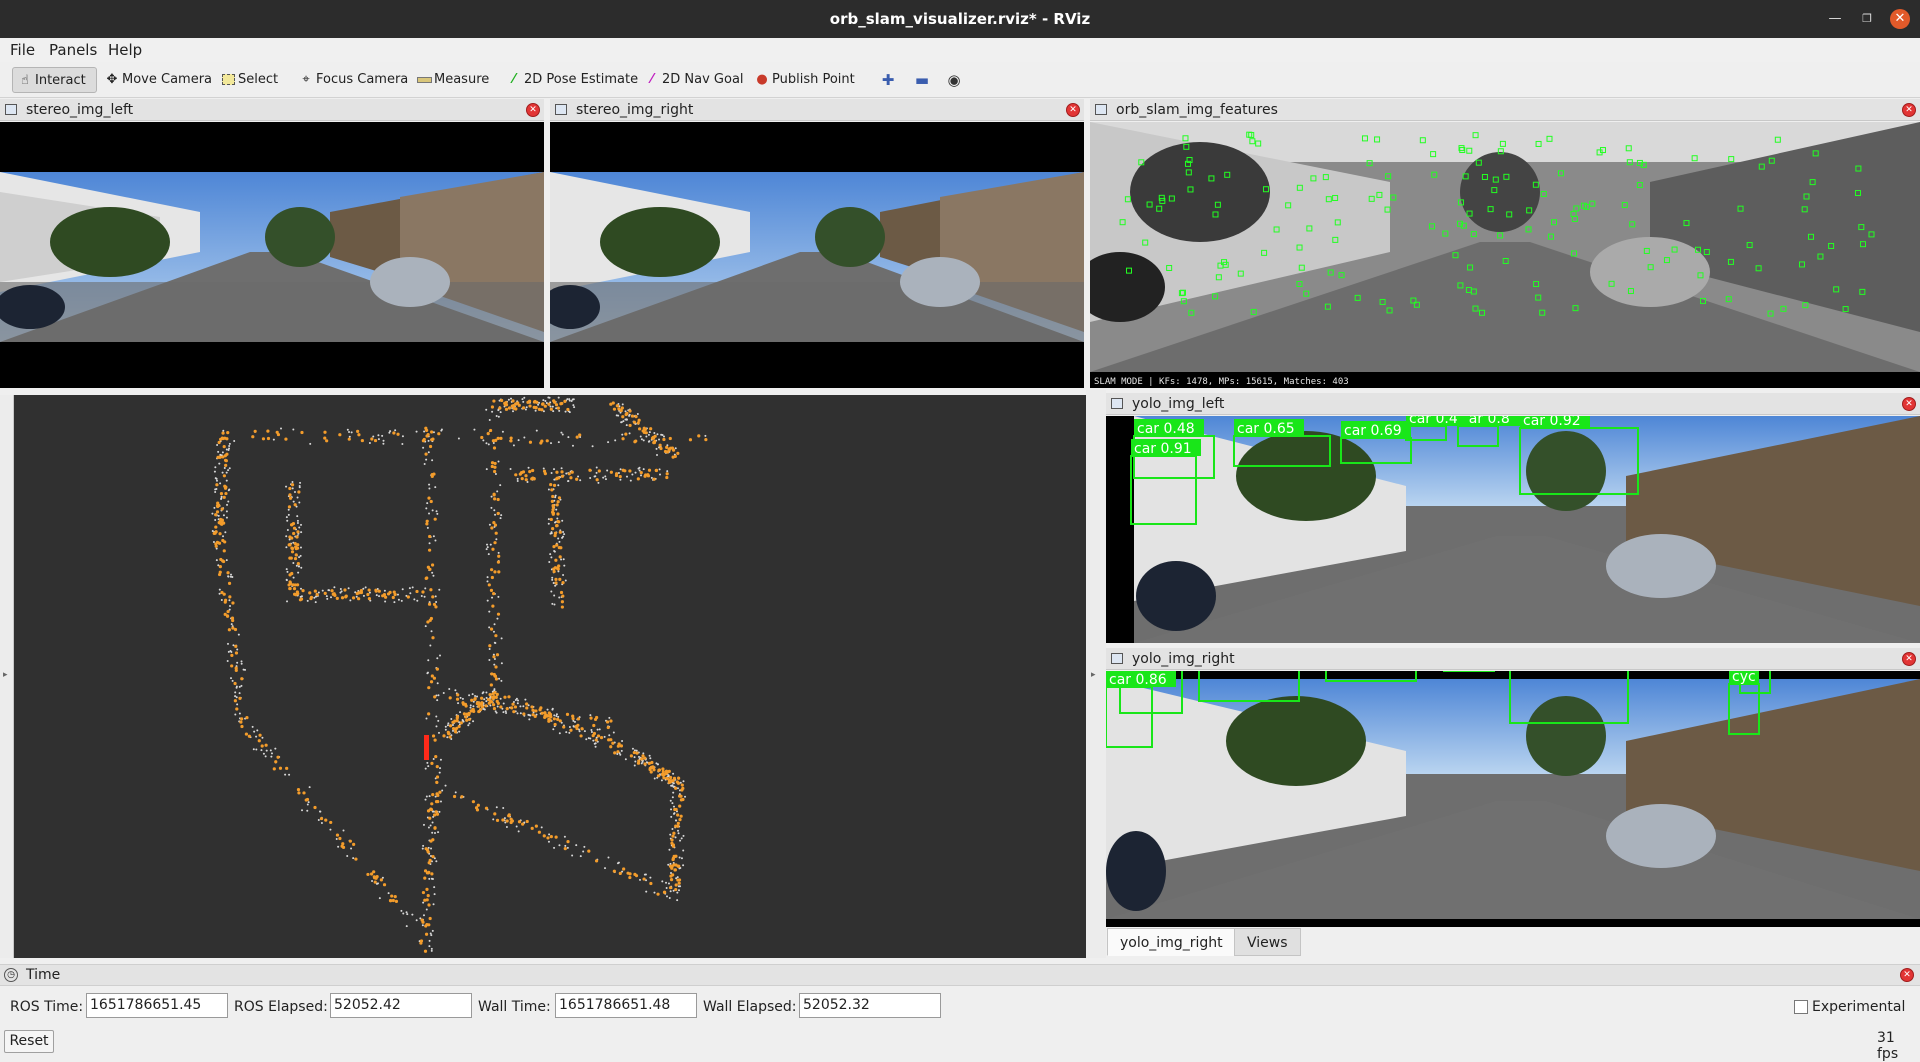 Image resolution: width=1920 pixels, height=1062 pixels. Describe the element at coordinates (805, 80) in the screenshot. I see `publish-point-button: ● Publish Point` at that location.